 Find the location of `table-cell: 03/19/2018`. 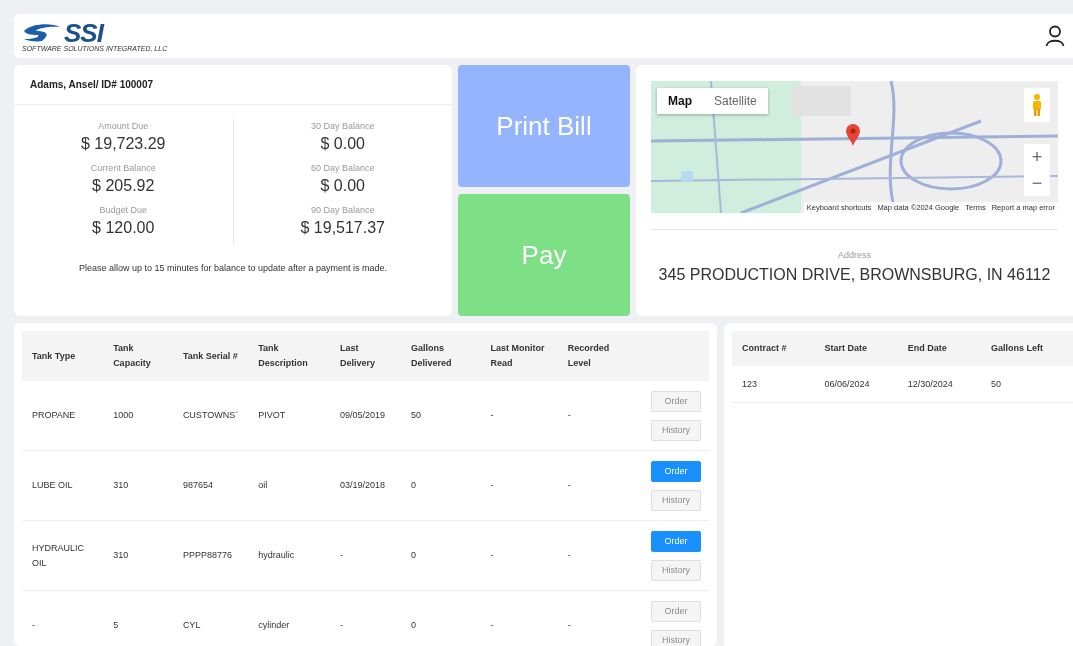

table-cell: 03/19/2018 is located at coordinates (365, 485).